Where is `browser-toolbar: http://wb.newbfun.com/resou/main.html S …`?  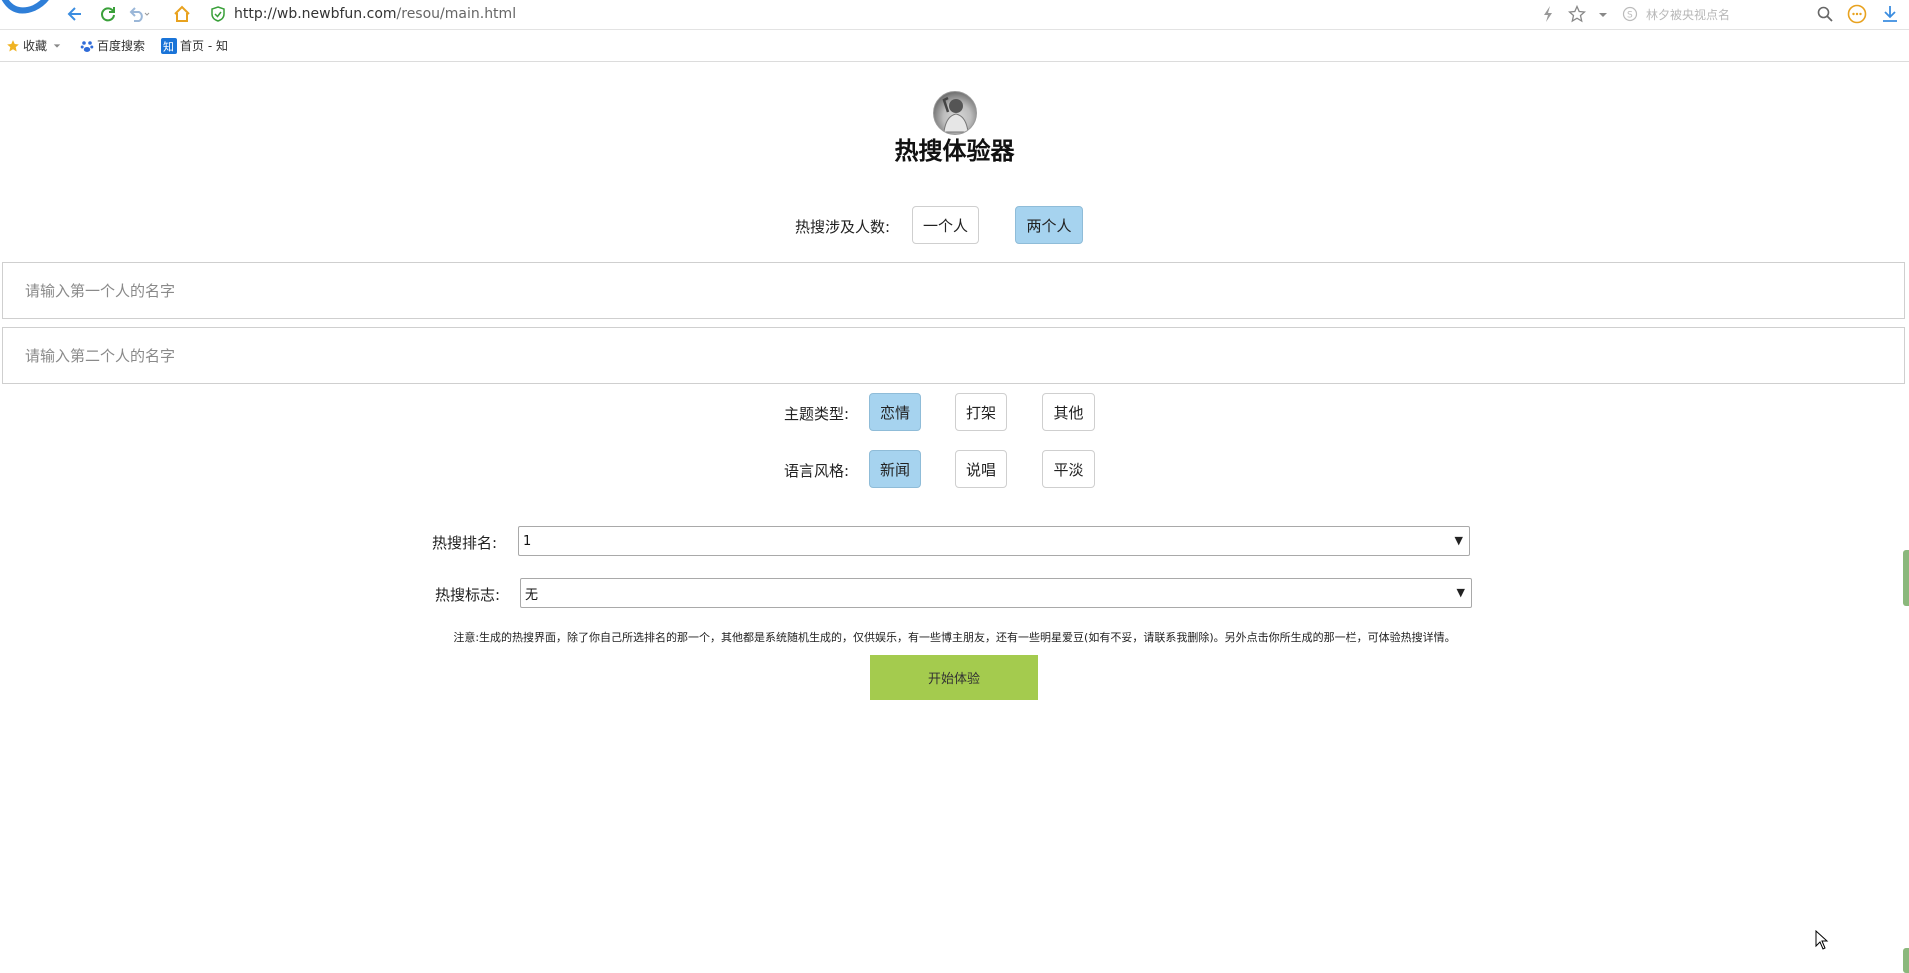 browser-toolbar: http://wb.newbfun.com/resou/main.html S … is located at coordinates (954, 15).